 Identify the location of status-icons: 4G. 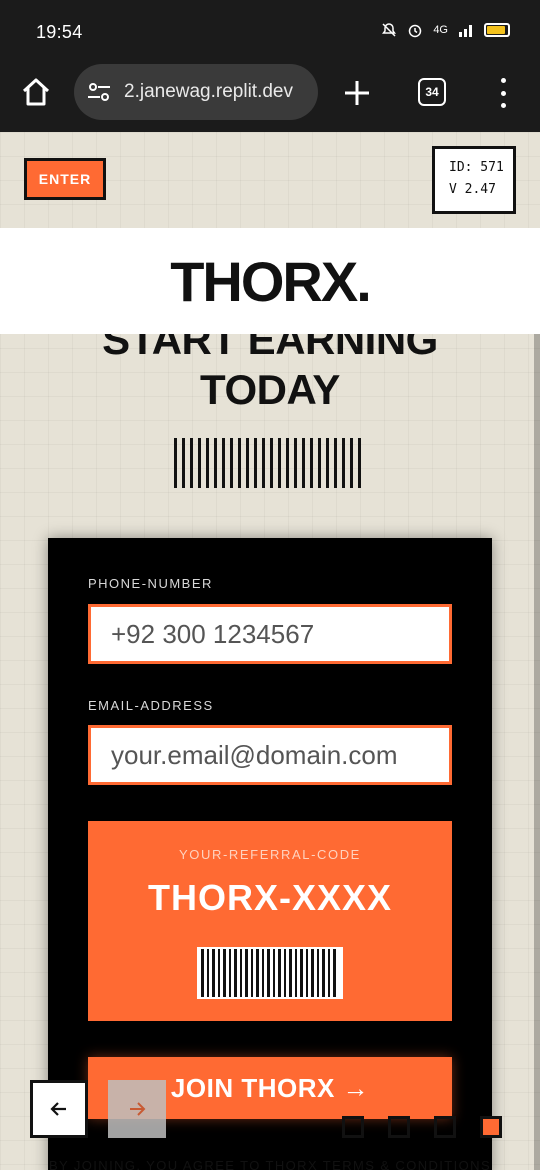
(445, 30).